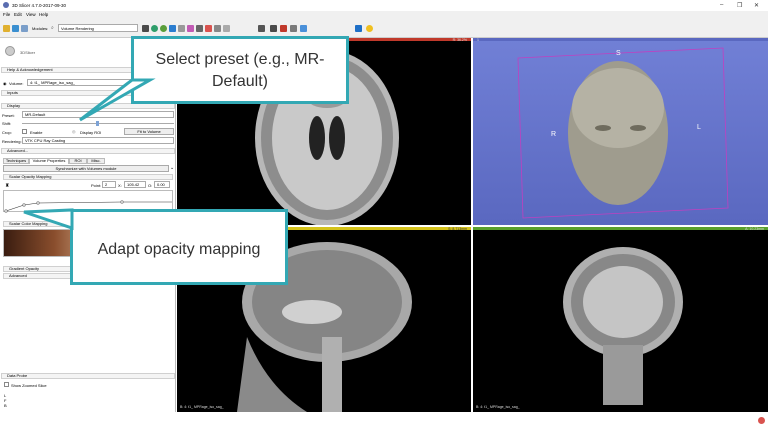 This screenshot has width=768, height=432. I want to click on module-icon-c, so click(172, 28).